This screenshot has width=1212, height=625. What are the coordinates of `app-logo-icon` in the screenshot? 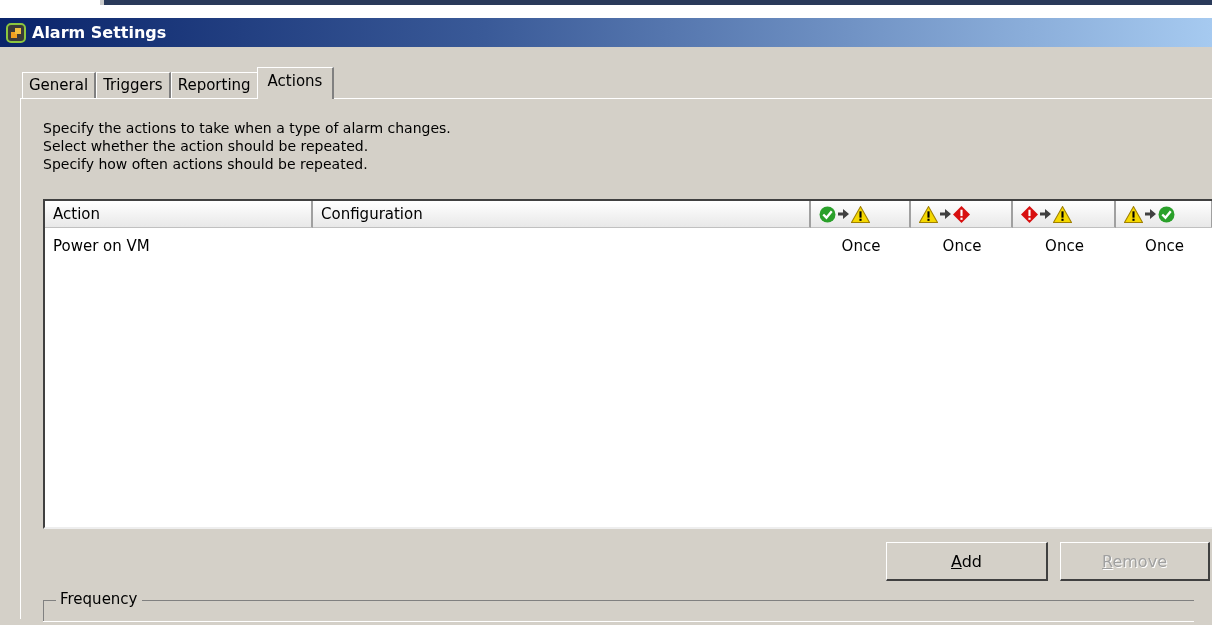 It's located at (16, 32).